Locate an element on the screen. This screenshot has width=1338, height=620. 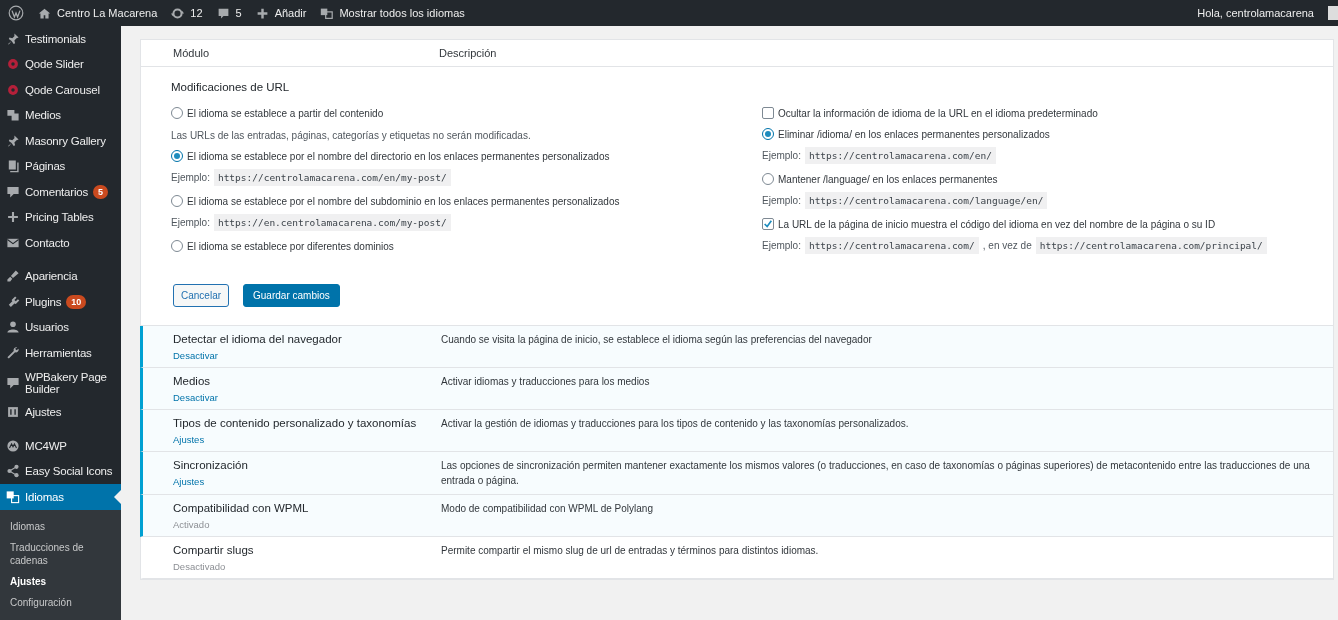
option-note: Las URLs de las entradas, páginas, categorías y etiquetas no serán modificadas. is located at coordinates (351, 135).